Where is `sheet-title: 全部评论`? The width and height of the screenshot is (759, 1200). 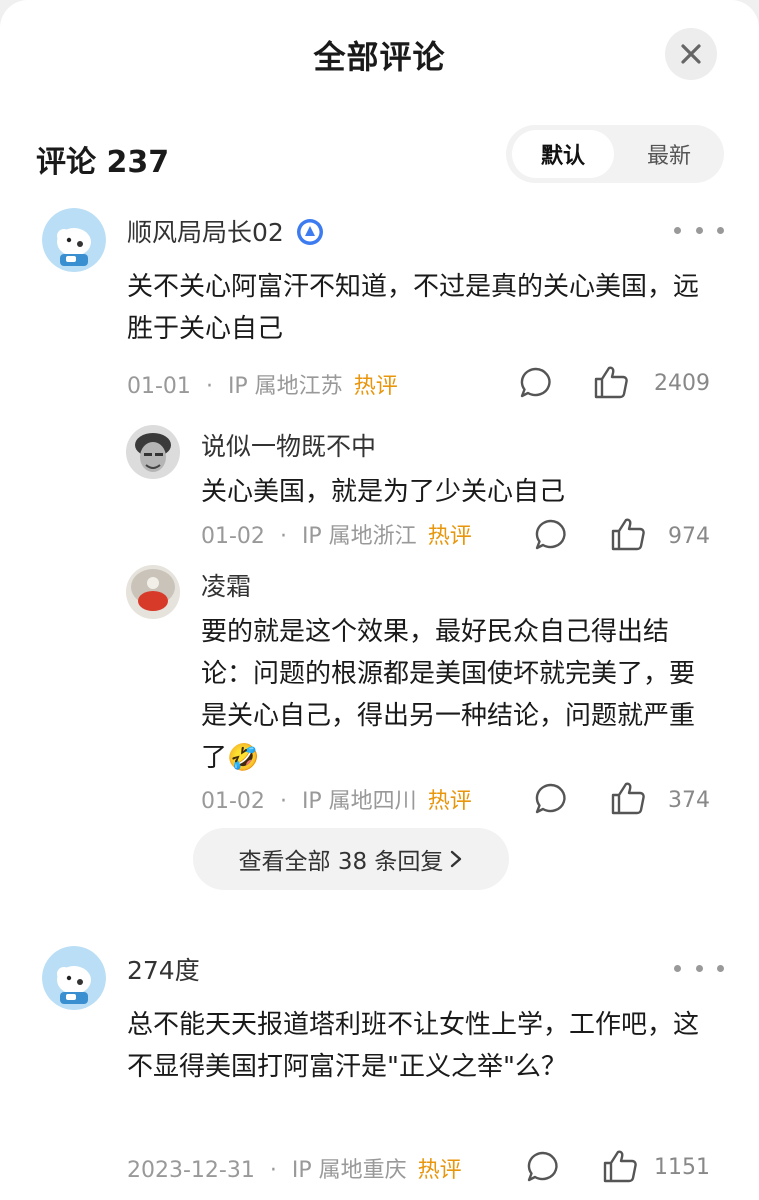 sheet-title: 全部评论 is located at coordinates (379, 57).